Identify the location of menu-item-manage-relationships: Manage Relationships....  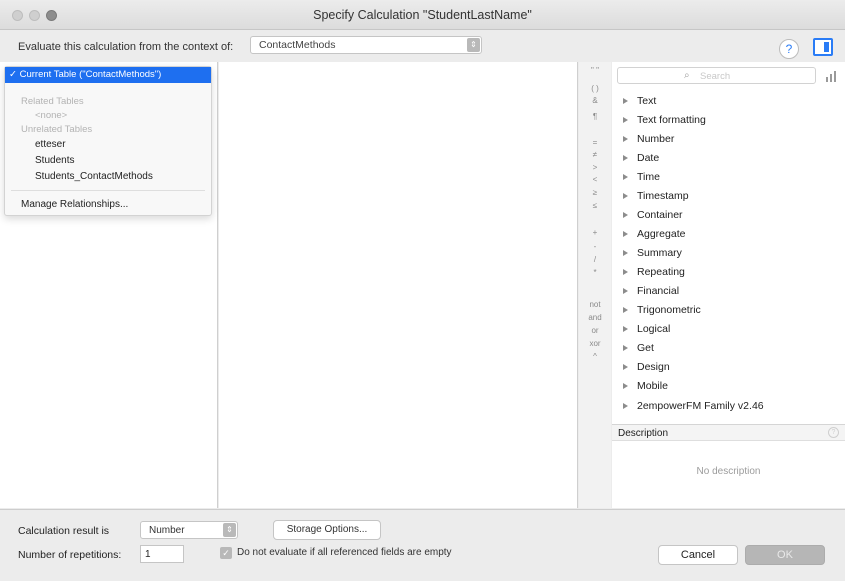
(74, 204).